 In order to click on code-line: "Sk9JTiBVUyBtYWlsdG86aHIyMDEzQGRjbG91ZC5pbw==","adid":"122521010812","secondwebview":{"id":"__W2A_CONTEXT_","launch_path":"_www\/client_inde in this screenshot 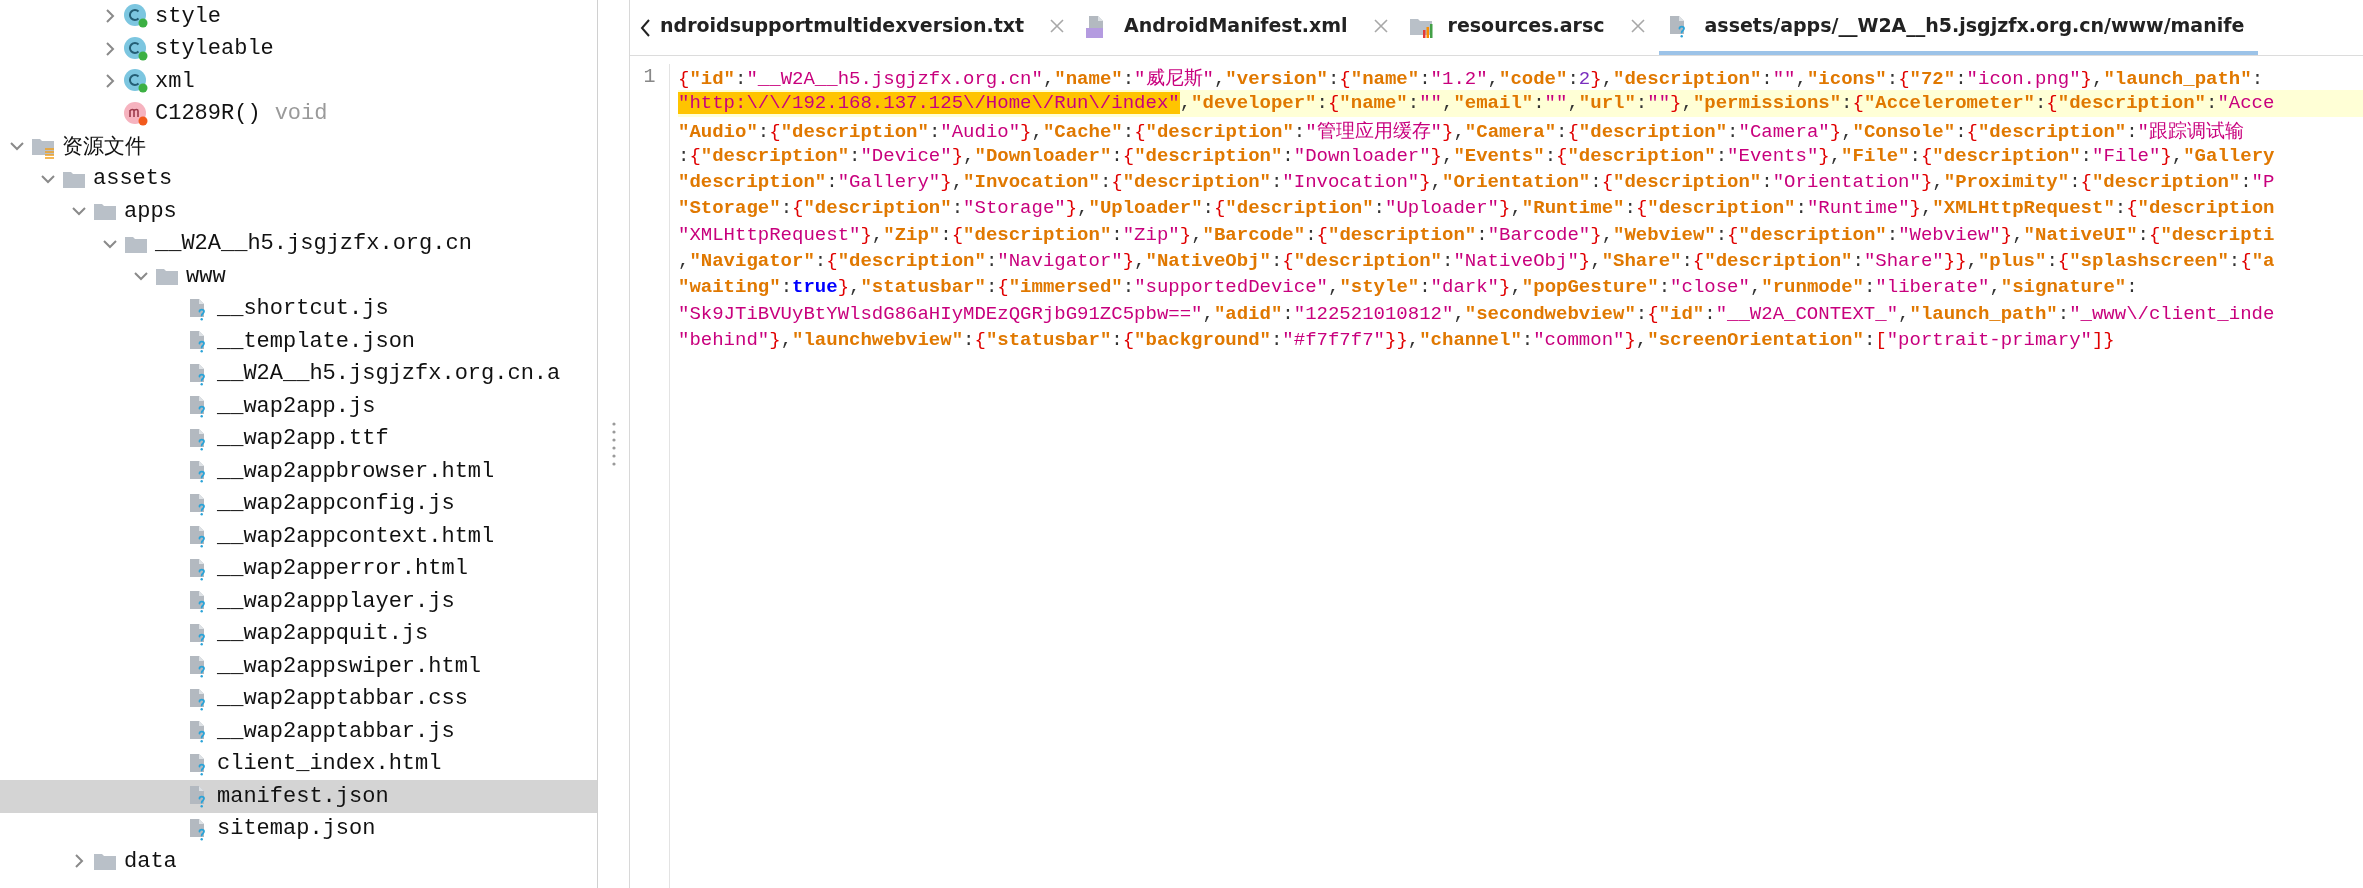, I will do `click(1476, 313)`.